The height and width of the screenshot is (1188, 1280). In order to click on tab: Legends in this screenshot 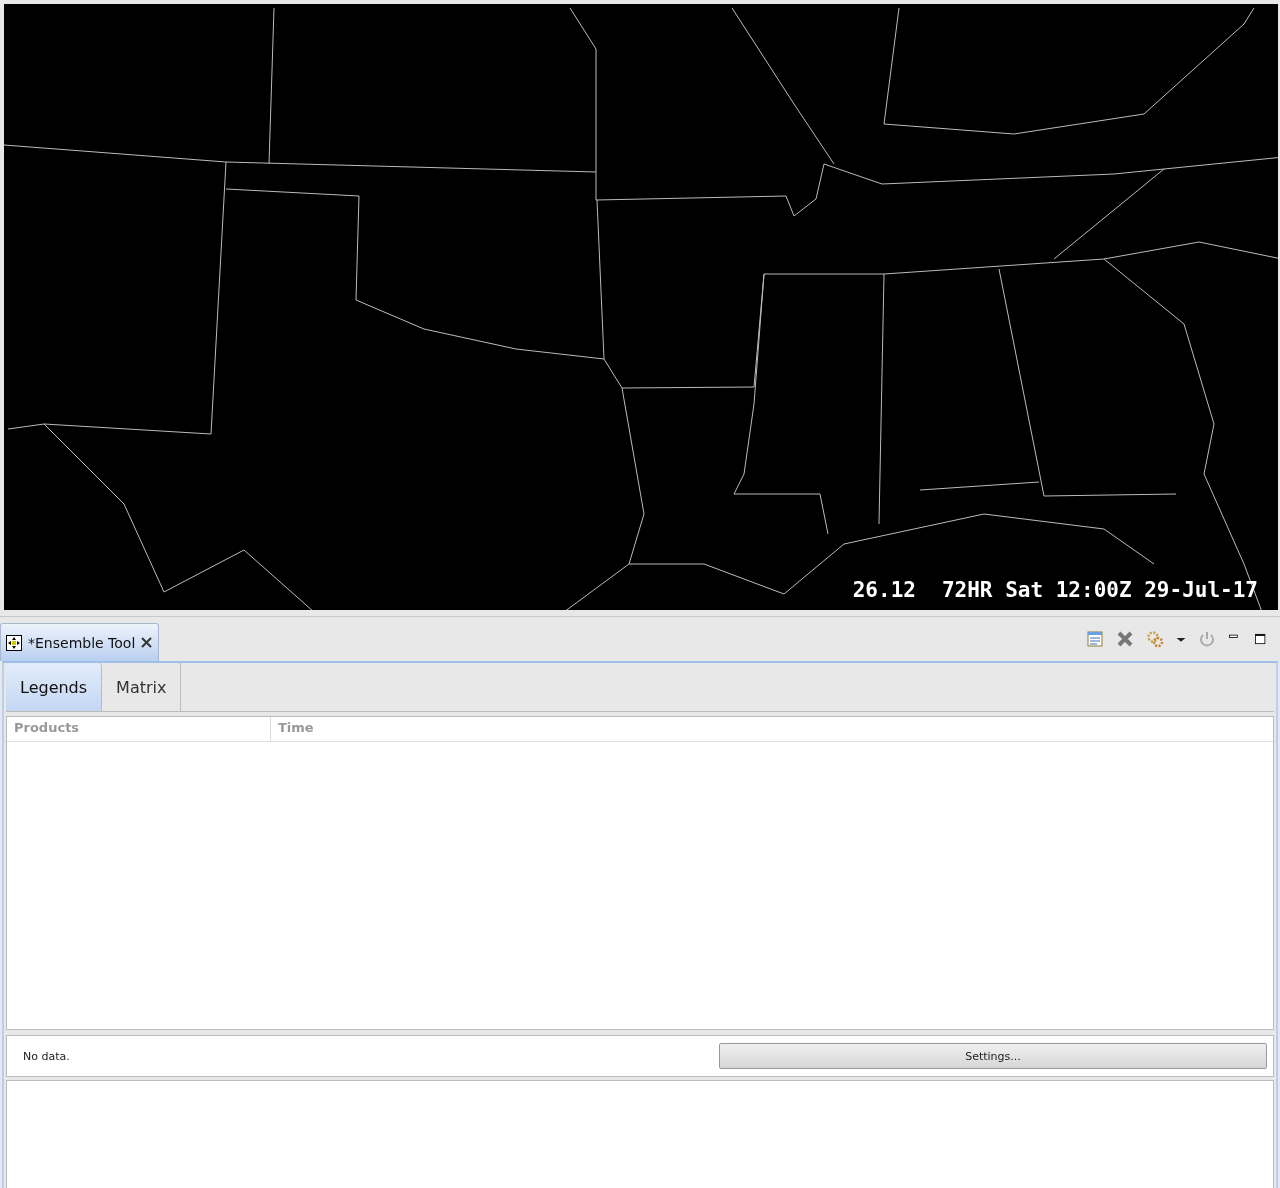, I will do `click(54, 687)`.